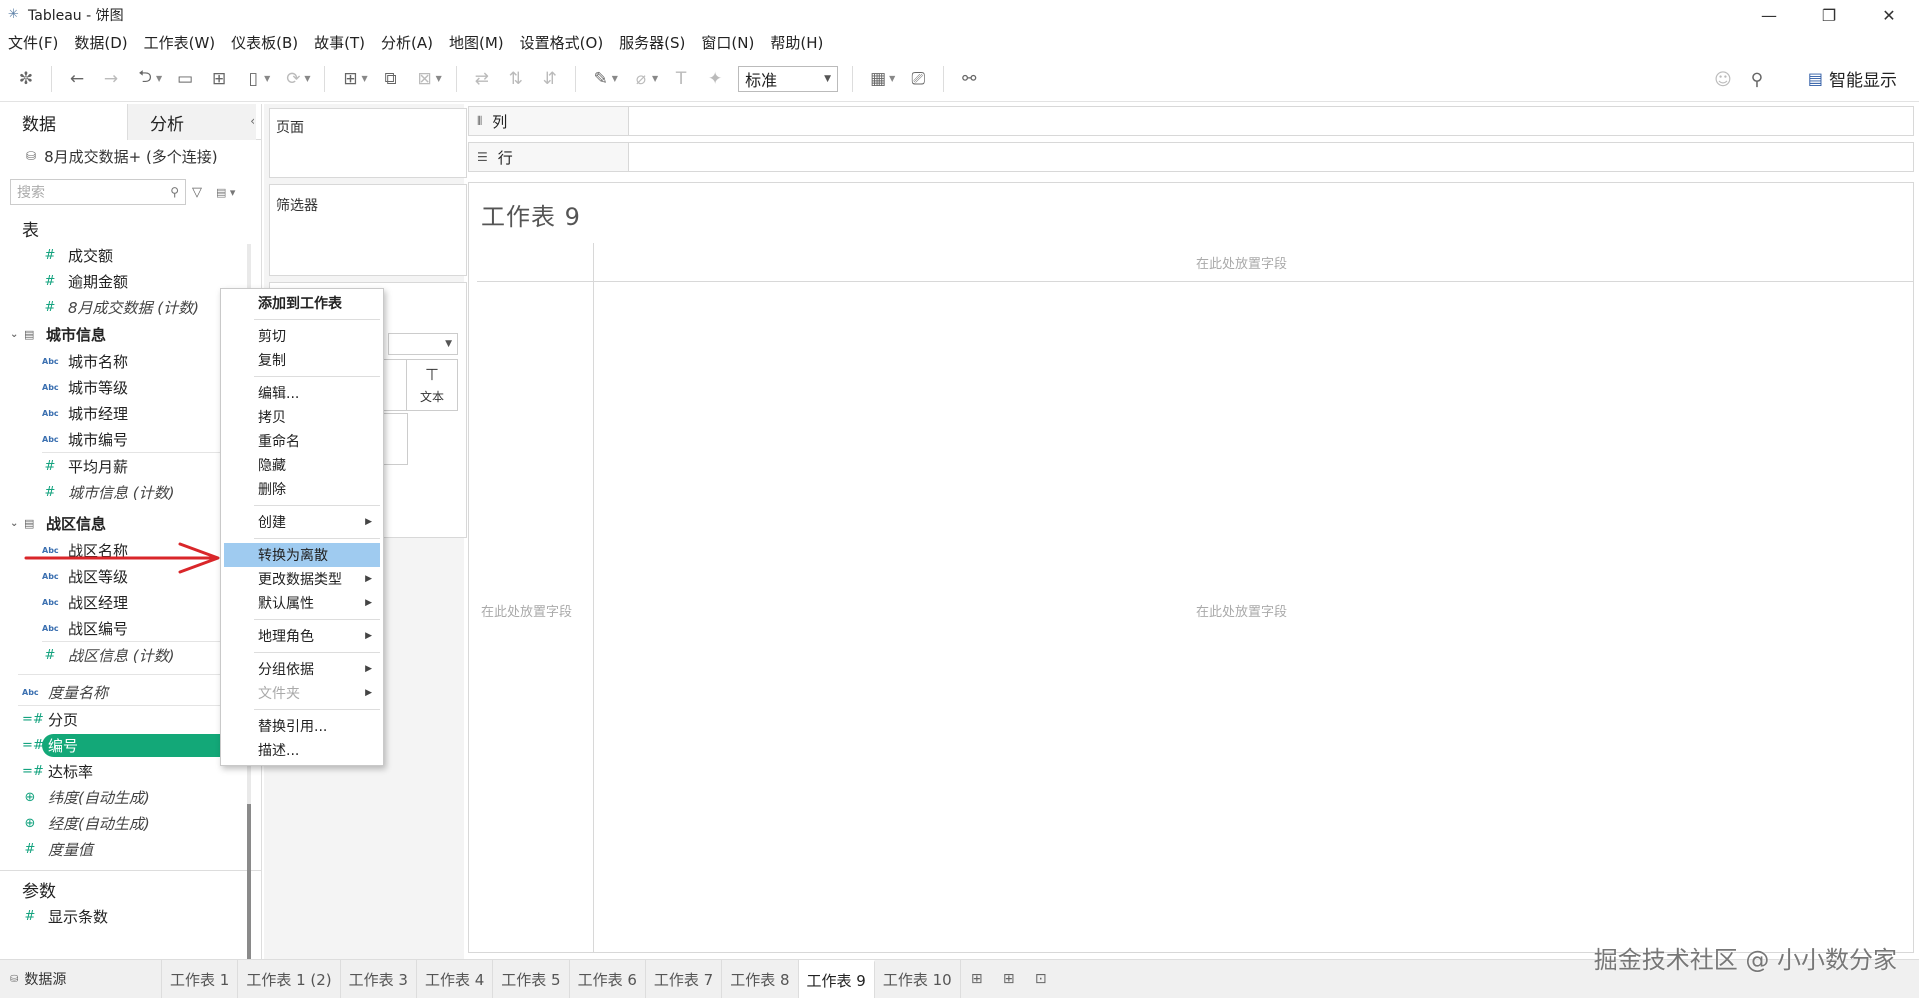 The height and width of the screenshot is (998, 1919). What do you see at coordinates (655, 78) in the screenshot?
I see `group-dropdown-icon: ▼` at bounding box center [655, 78].